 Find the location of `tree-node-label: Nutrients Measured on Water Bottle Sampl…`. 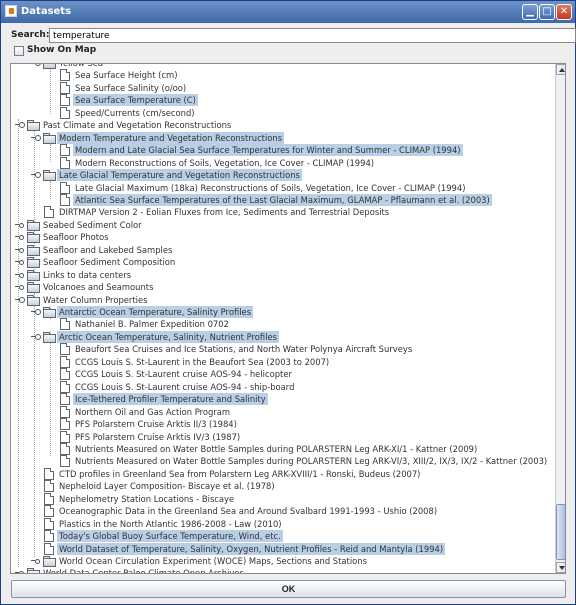

tree-node-label: Nutrients Measured on Water Bottle Sampl… is located at coordinates (276, 448).